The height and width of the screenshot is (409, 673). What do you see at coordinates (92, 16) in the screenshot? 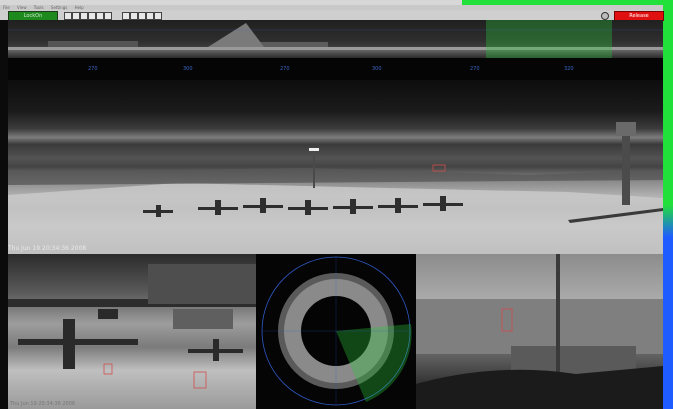
I see `record-icon` at bounding box center [92, 16].